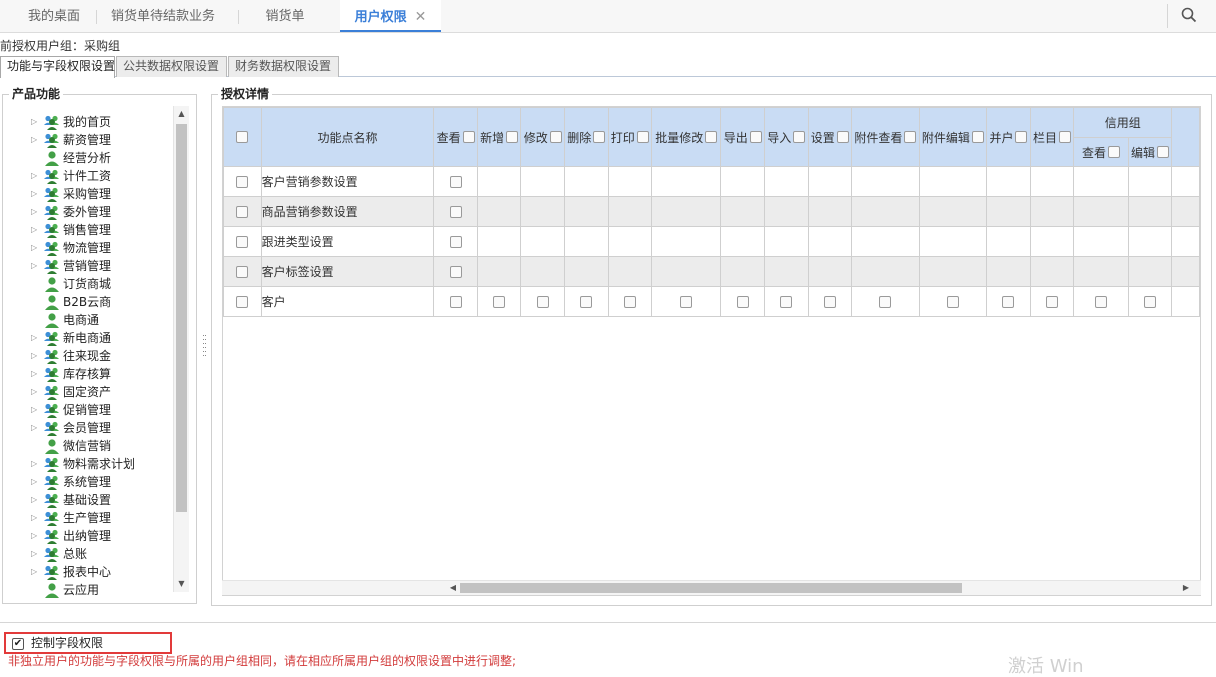  What do you see at coordinates (711, 211) in the screenshot?
I see `table-row: 商品营销参数设置` at bounding box center [711, 211].